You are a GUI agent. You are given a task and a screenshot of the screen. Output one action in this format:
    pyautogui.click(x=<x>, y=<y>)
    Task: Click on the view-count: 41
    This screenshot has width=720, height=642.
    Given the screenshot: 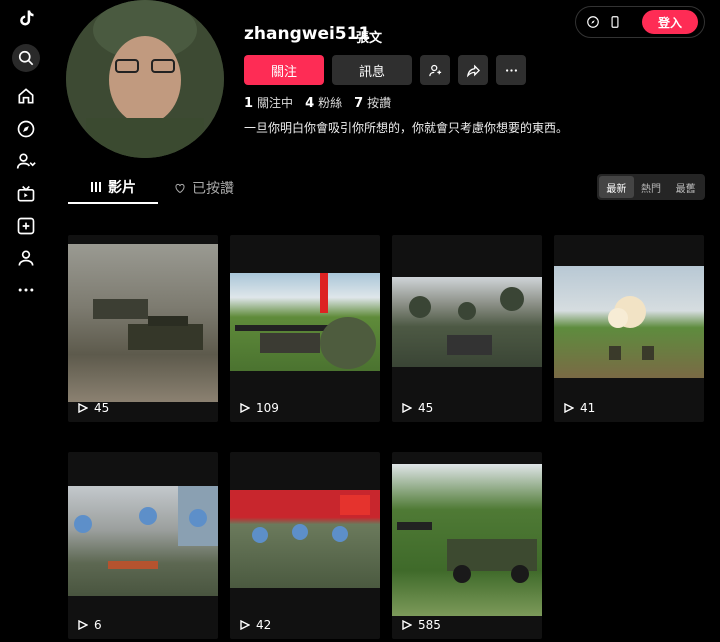 What is the action you would take?
    pyautogui.click(x=588, y=408)
    